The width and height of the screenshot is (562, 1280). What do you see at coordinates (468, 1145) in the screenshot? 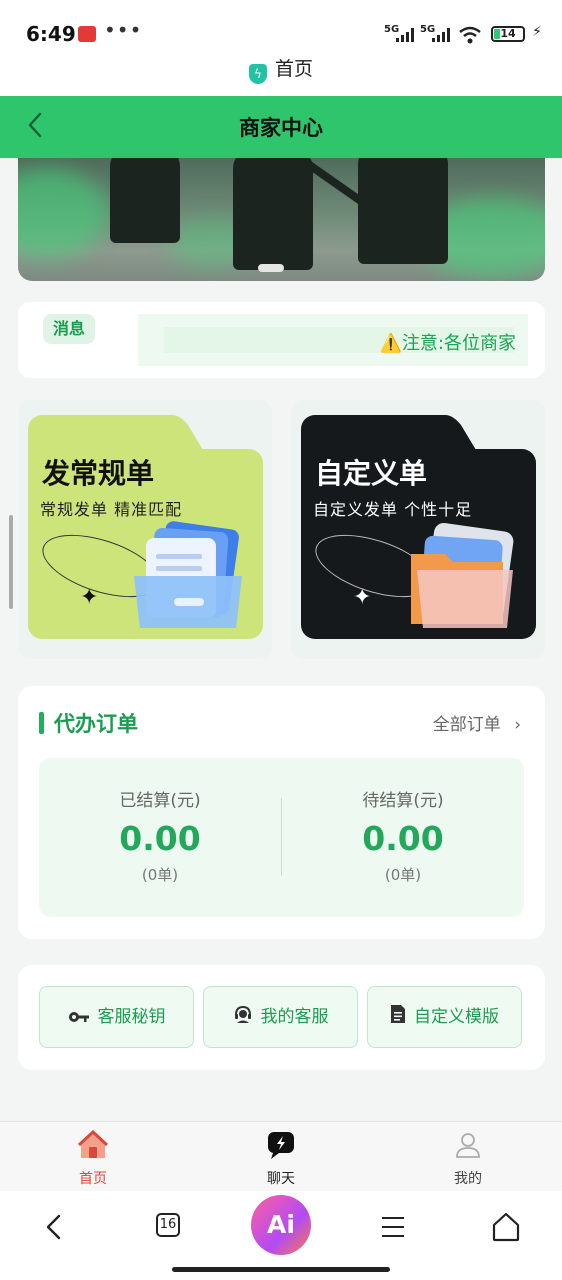
I see `user-icon` at bounding box center [468, 1145].